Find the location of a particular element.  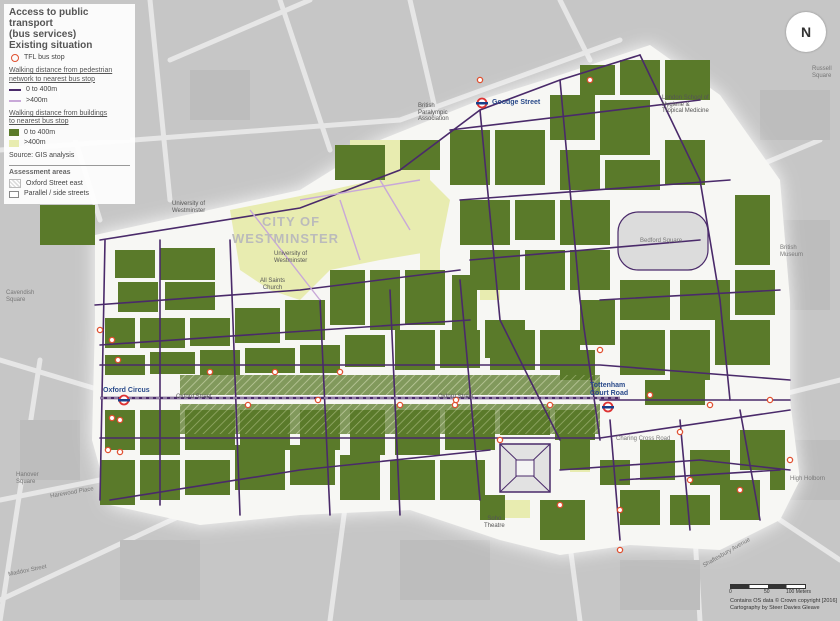

label-bedford-square: Bedford Square is located at coordinates (661, 241).